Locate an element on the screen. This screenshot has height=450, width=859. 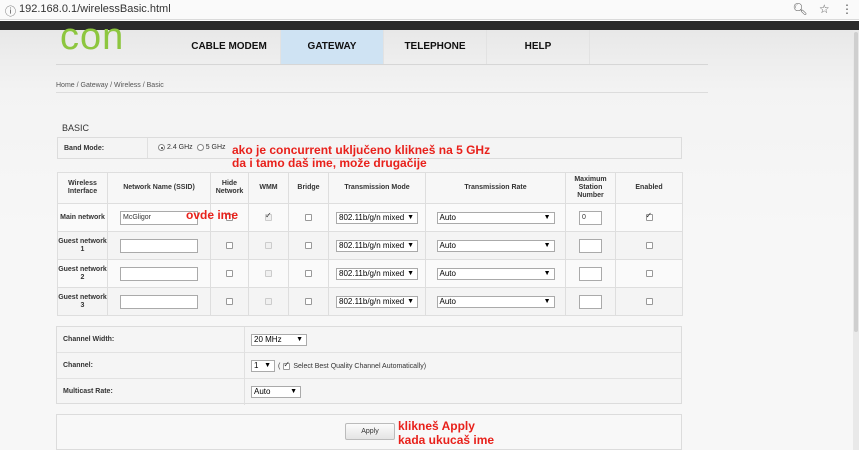
header-bridge: Bridge is located at coordinates (308, 188).